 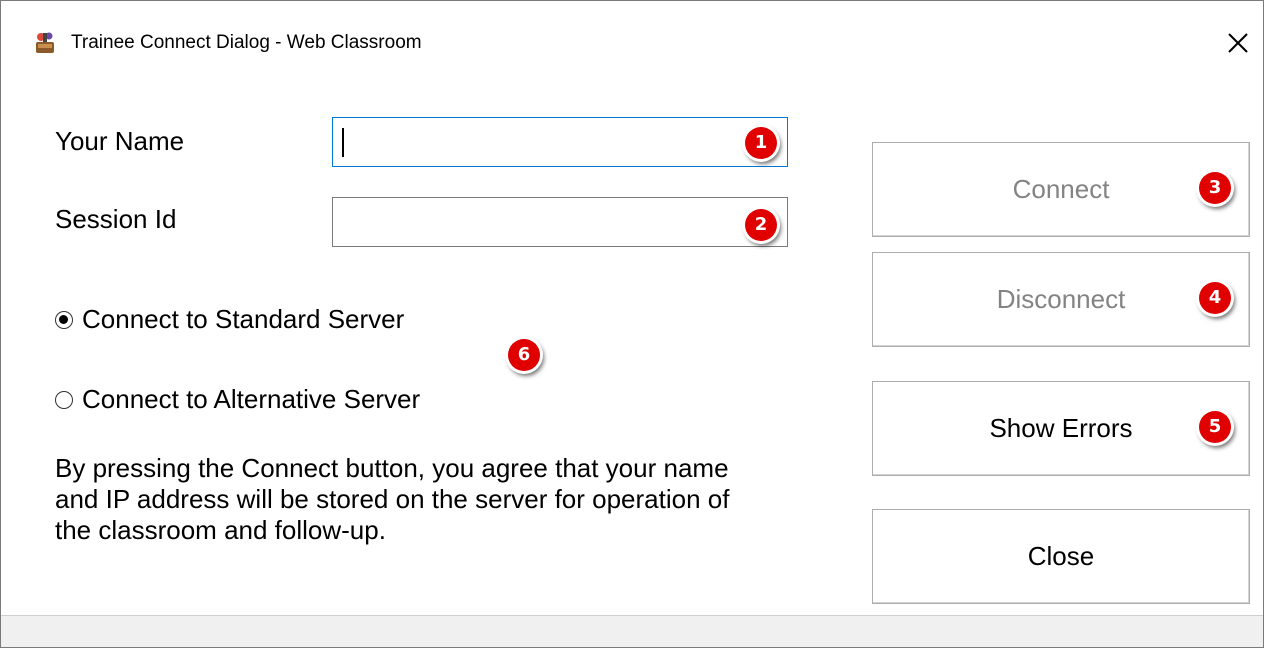 I want to click on text-caret, so click(x=343, y=142).